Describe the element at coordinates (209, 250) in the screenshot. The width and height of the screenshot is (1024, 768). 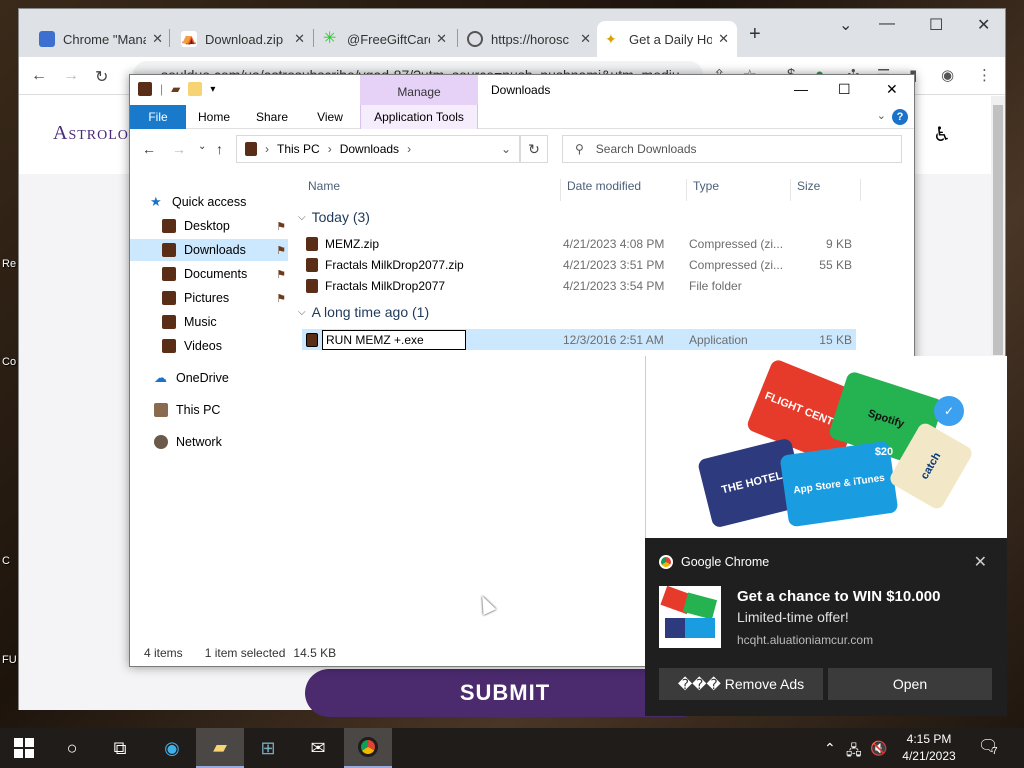
I see `nav-downloads: Downloads ⚑` at that location.